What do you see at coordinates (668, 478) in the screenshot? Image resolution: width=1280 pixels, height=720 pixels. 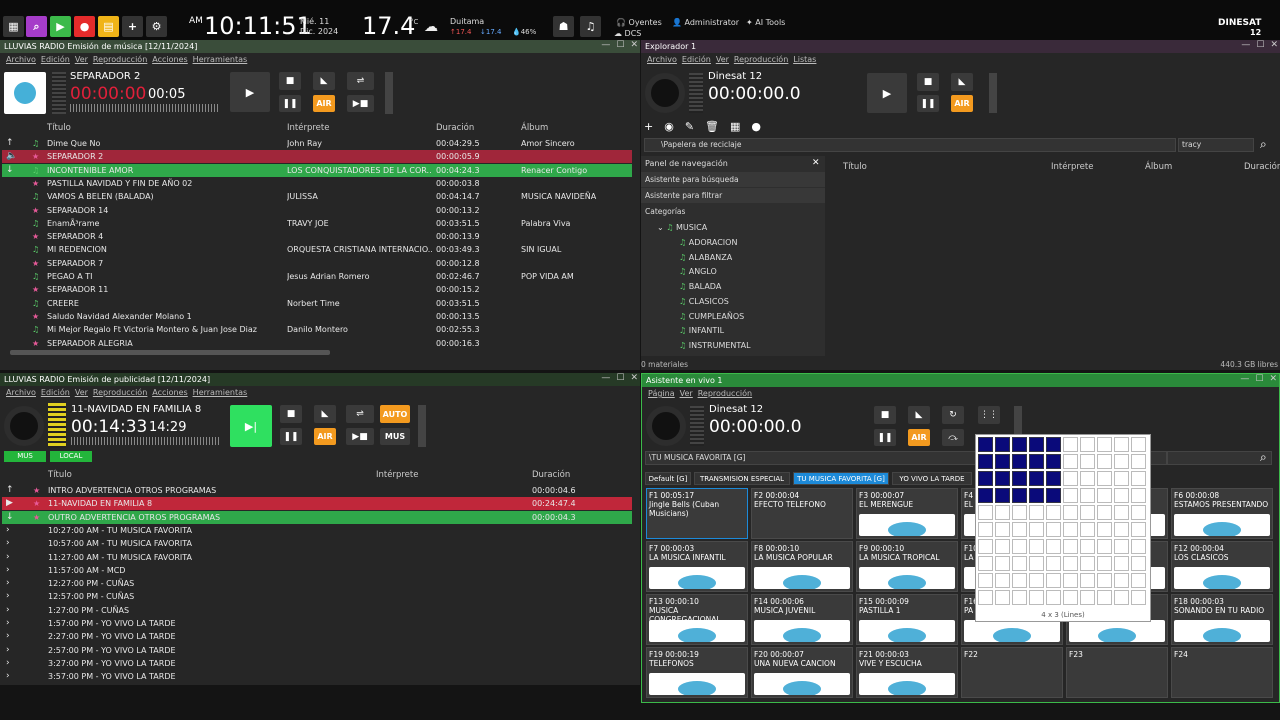 I see `tab: Default [G]` at bounding box center [668, 478].